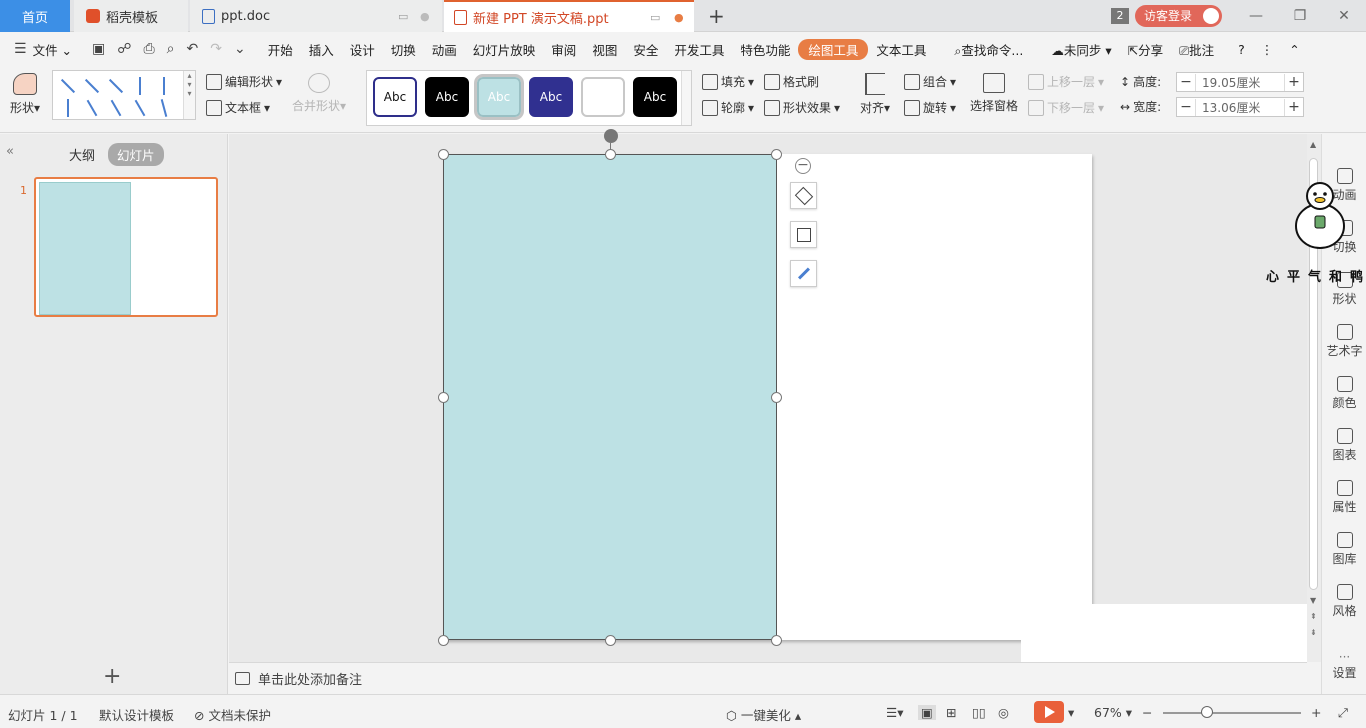 This screenshot has height=728, width=1366. Describe the element at coordinates (768, 677) in the screenshot. I see `notes-bar: 单击此处添加备注` at that location.